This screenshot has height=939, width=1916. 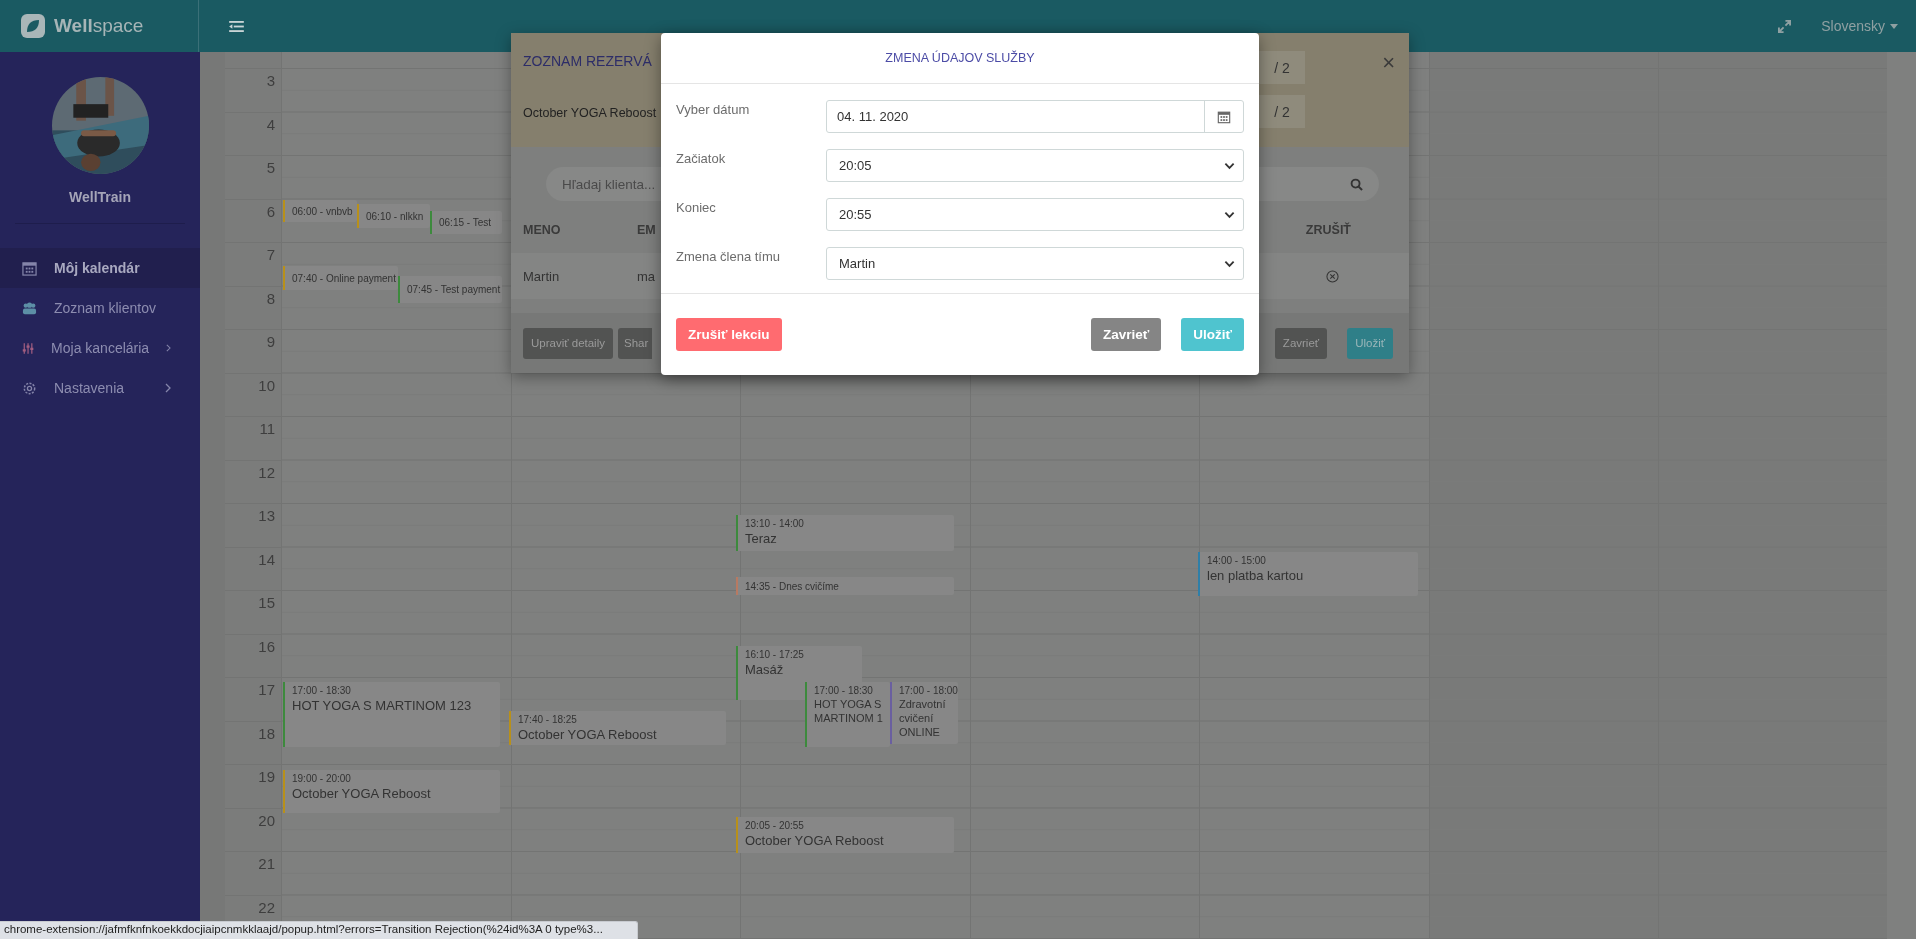 I want to click on event-text: 06:00 - vnbvb, so click(x=322, y=211).